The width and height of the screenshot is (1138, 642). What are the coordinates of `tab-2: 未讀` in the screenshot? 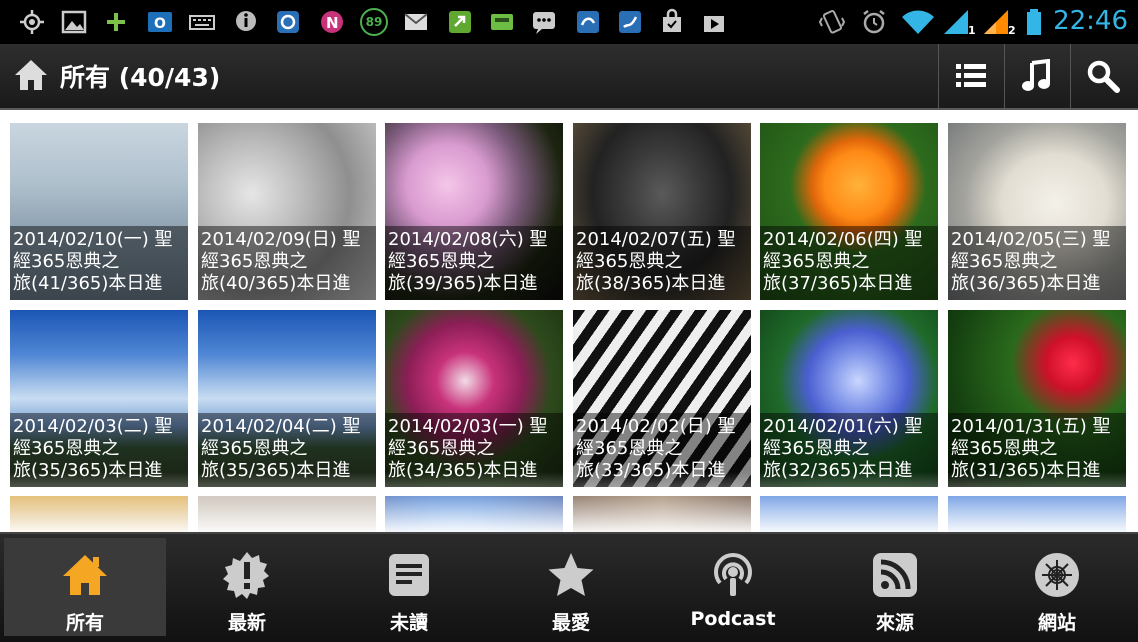 It's located at (409, 587).